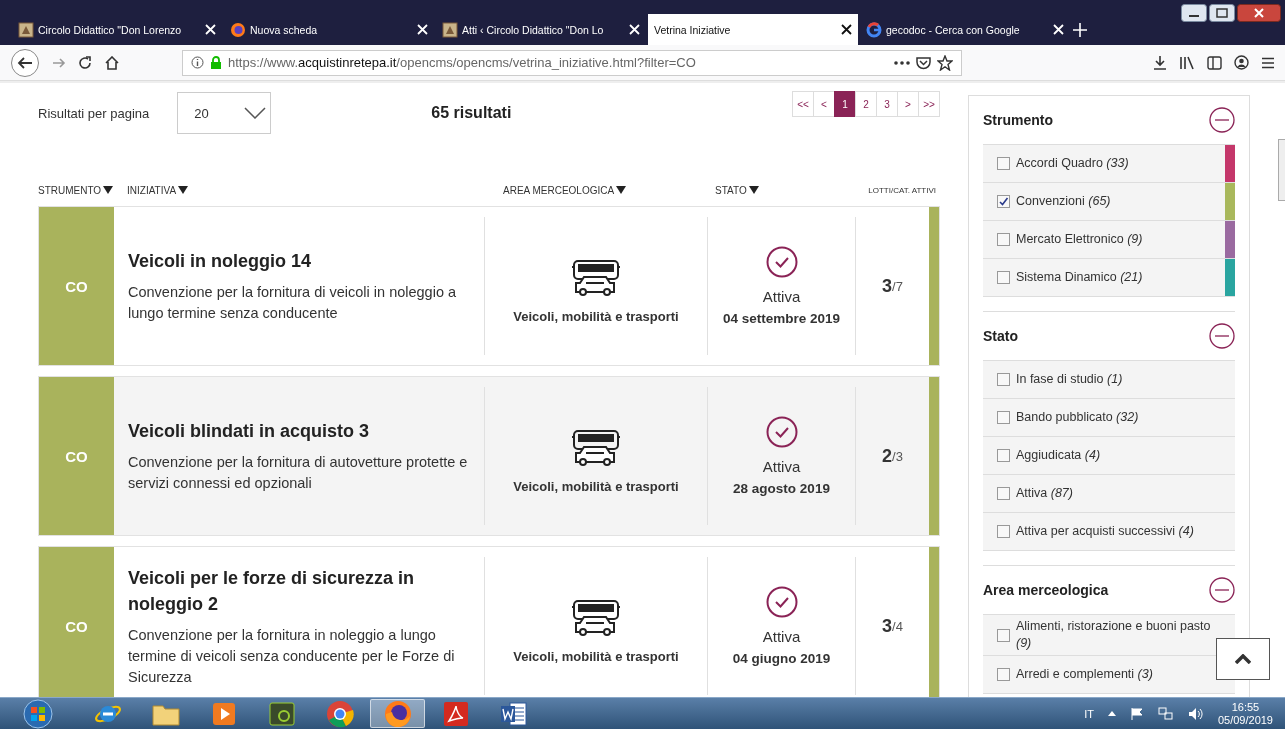 The height and width of the screenshot is (729, 1285). Describe the element at coordinates (781, 318) in the screenshot. I see `status-date: 04 settembre 2019` at that location.